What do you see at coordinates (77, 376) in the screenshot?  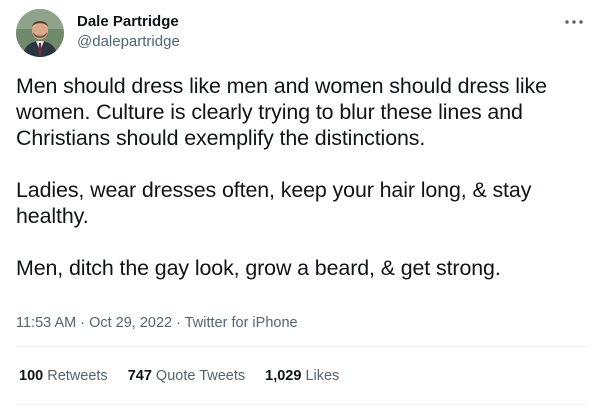 I see `retweets-label: Retweets` at bounding box center [77, 376].